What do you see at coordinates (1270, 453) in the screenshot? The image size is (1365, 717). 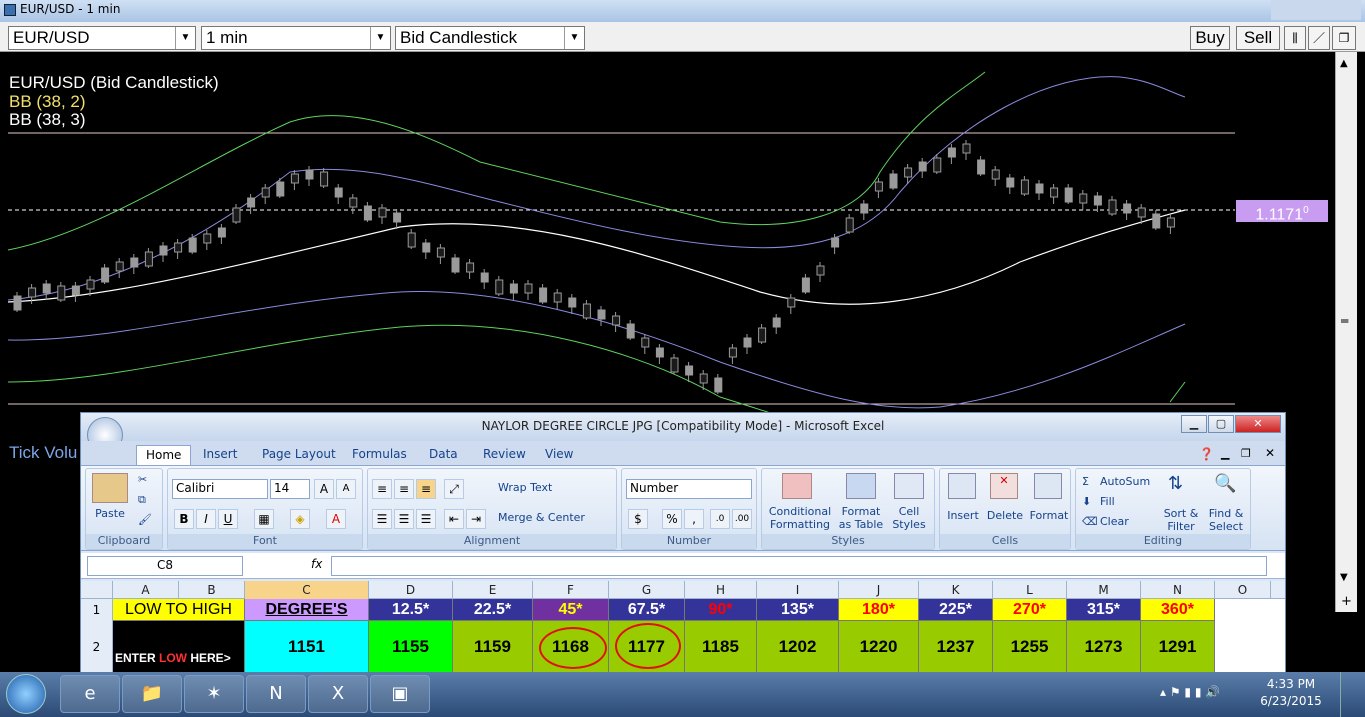 I see `doc-close-icon: ✕` at bounding box center [1270, 453].